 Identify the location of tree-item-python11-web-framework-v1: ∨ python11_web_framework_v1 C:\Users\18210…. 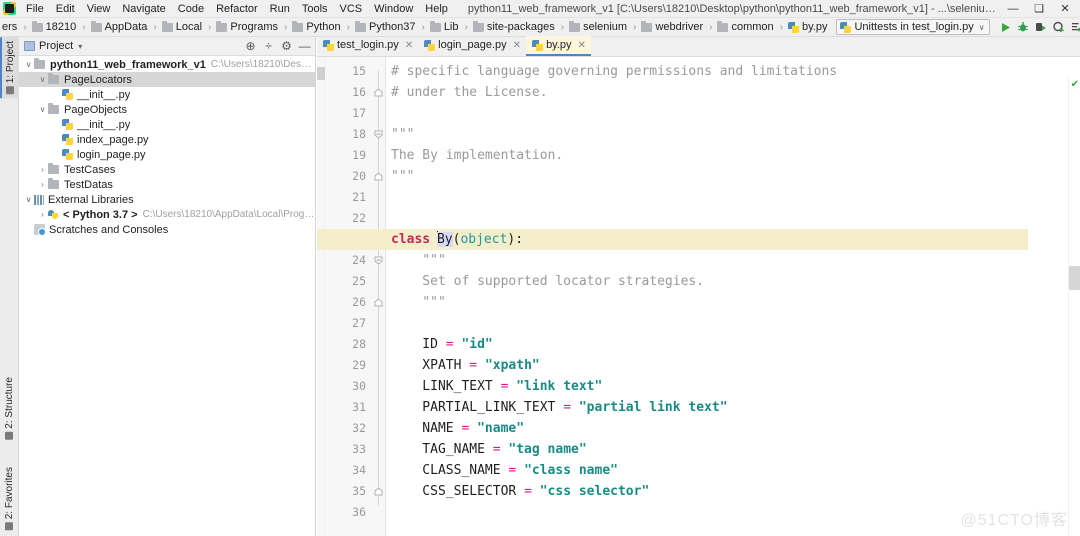
(167, 64).